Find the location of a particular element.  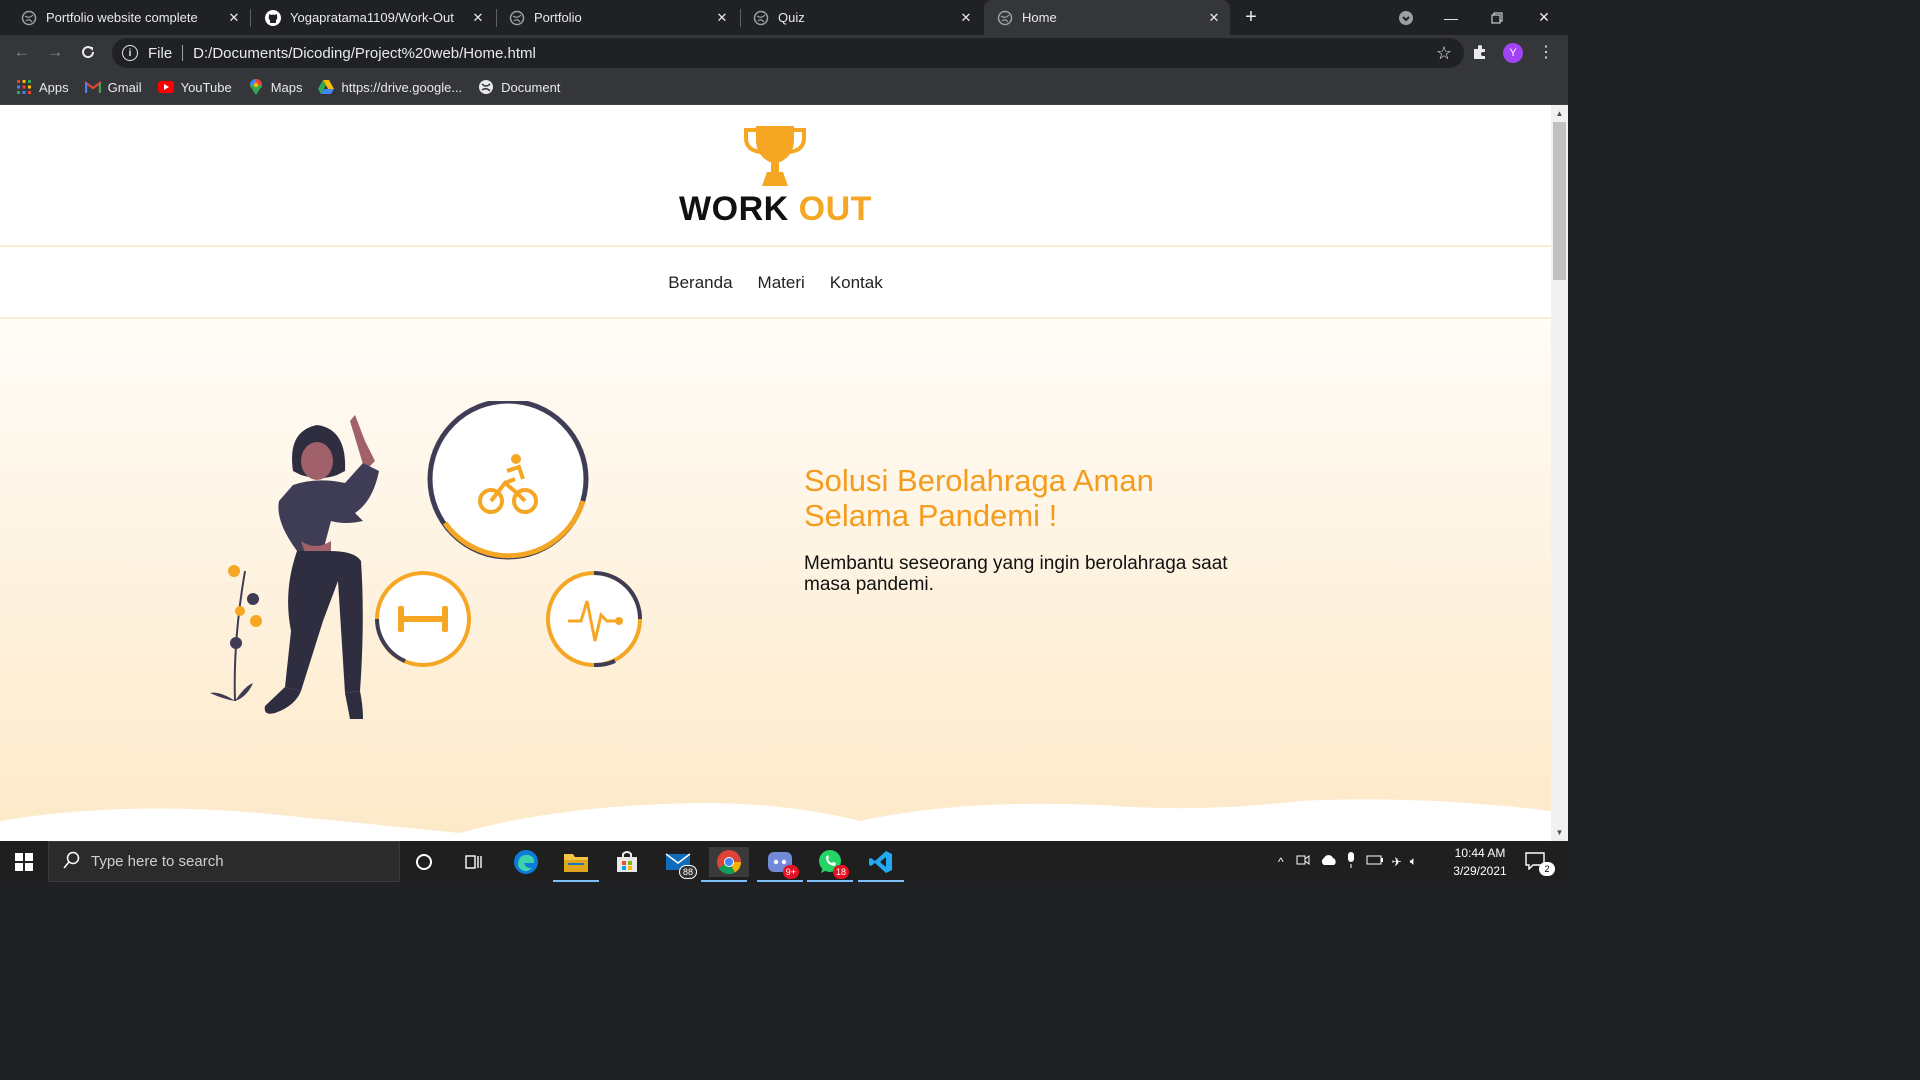

onedrive-cloud-icon is located at coordinates (1329, 861).